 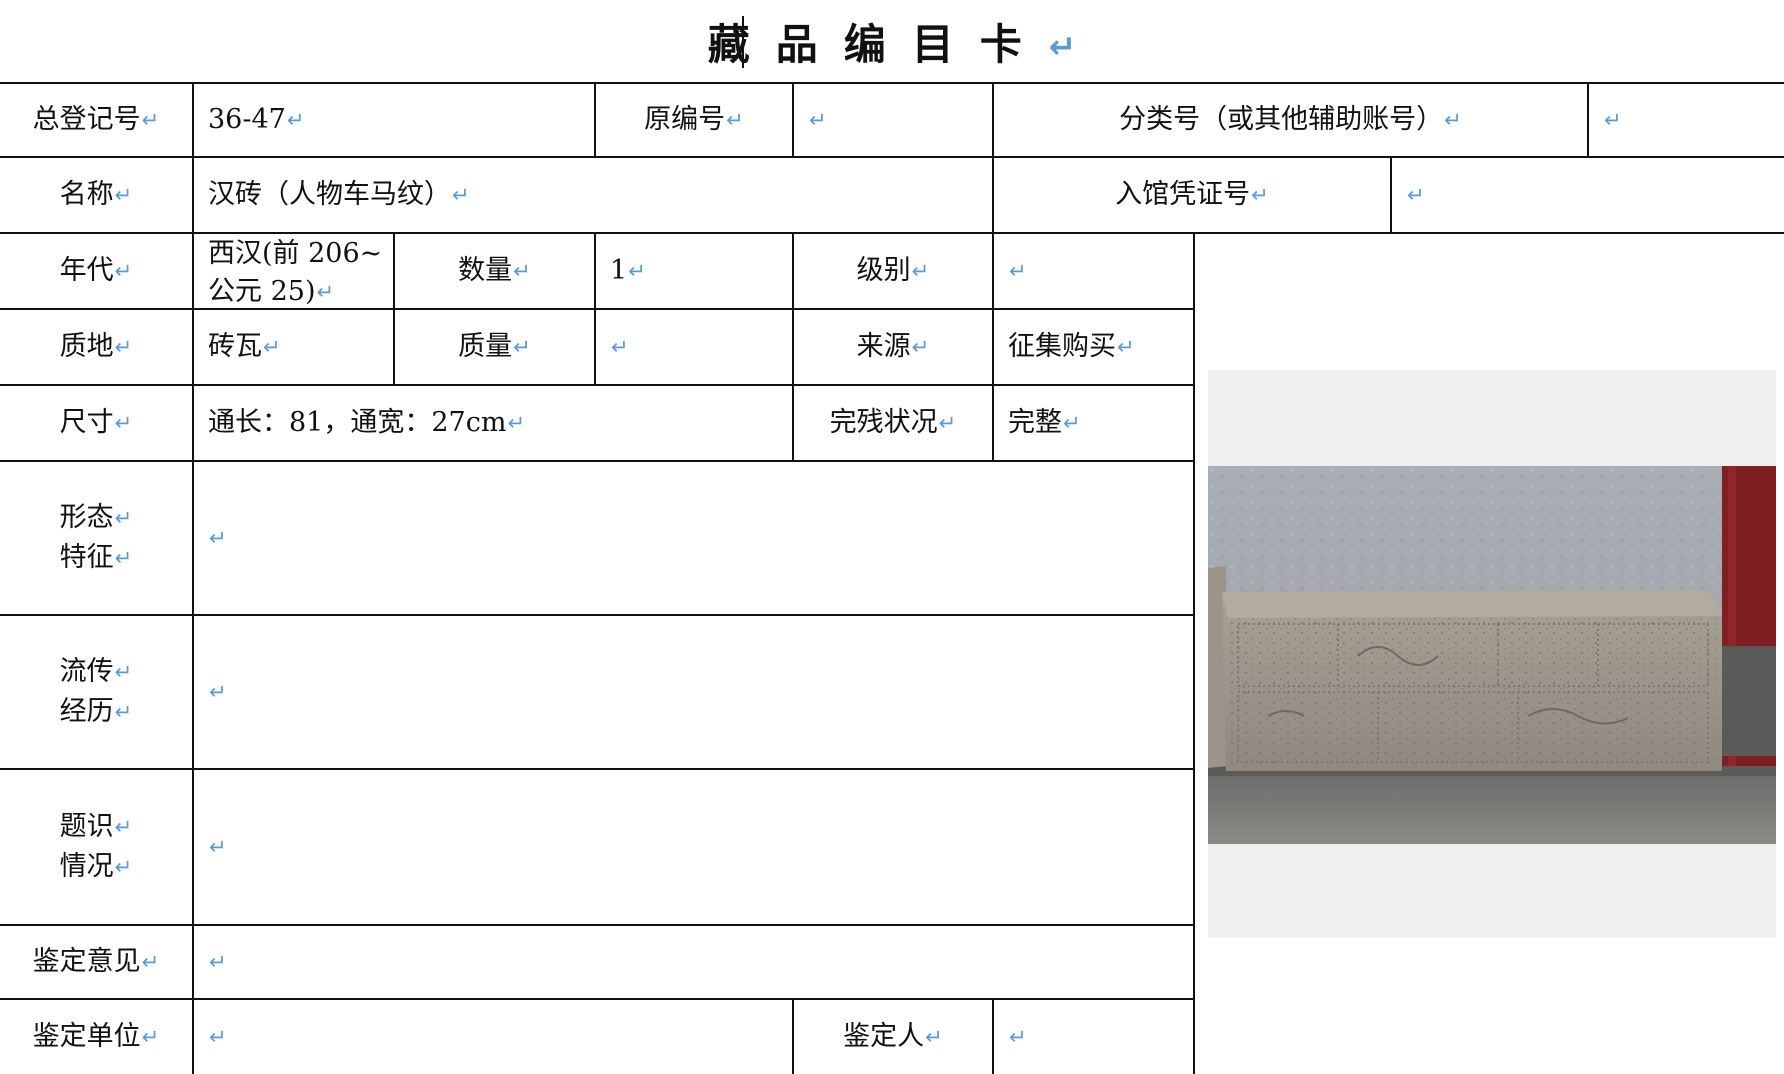 What do you see at coordinates (271, 291) in the screenshot?
I see `era-value-line-2: 公元 25)↵` at bounding box center [271, 291].